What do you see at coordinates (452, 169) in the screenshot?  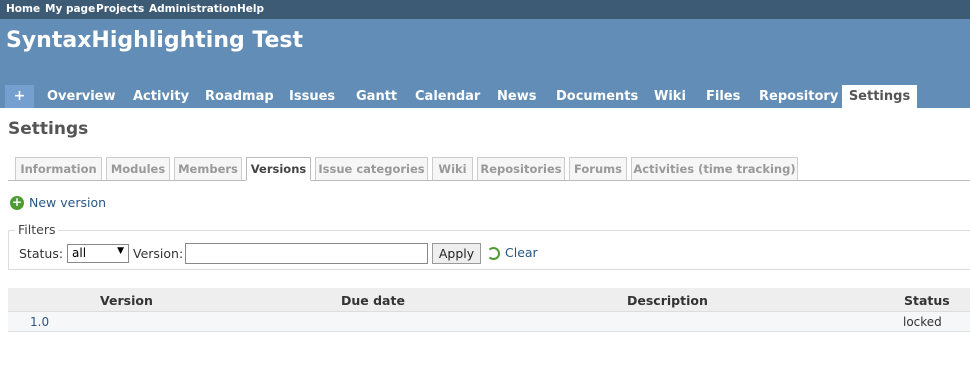 I see `tab-wiki: Wiki` at bounding box center [452, 169].